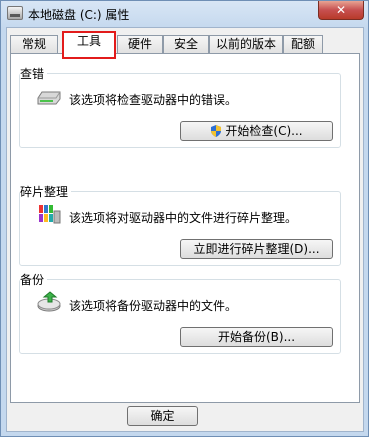 The height and width of the screenshot is (437, 369). What do you see at coordinates (49, 98) in the screenshot?
I see `drive-icon` at bounding box center [49, 98].